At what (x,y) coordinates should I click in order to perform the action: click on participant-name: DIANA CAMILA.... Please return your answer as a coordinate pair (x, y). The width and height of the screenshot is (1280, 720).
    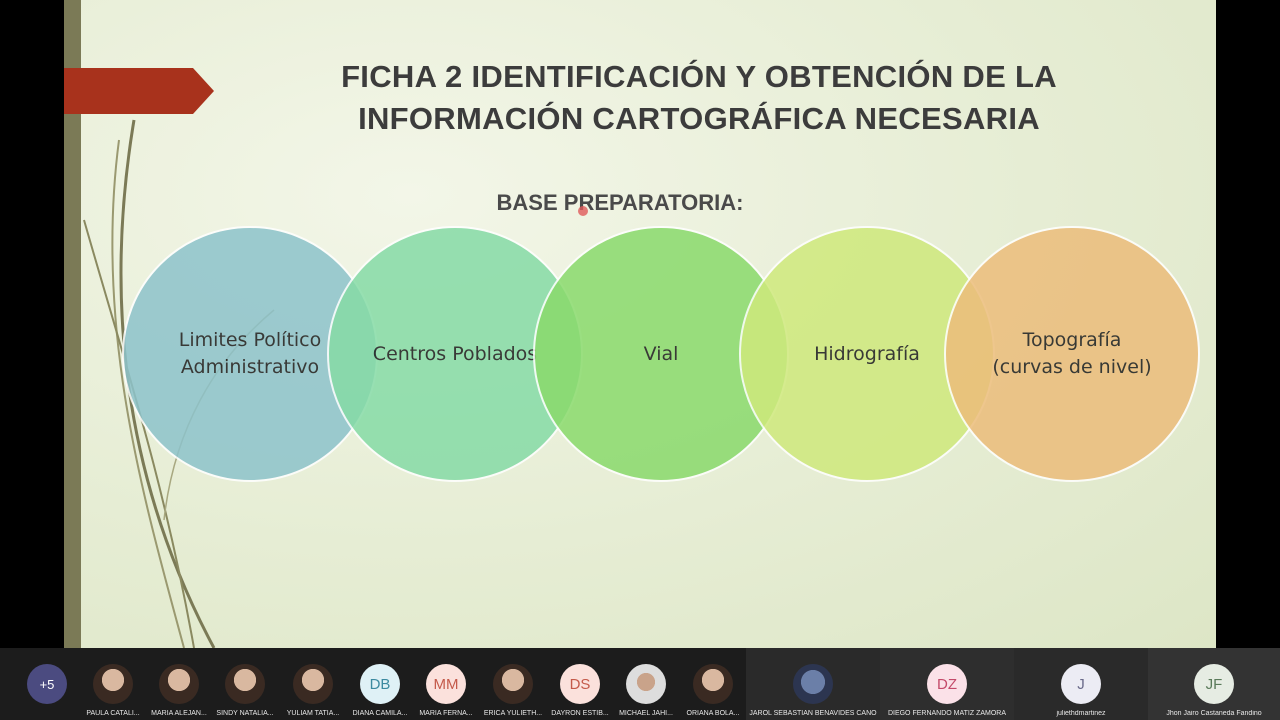
    Looking at the image, I should click on (380, 713).